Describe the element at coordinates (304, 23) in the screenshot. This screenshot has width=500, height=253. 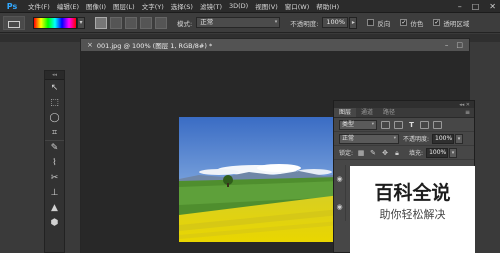
I see `opacity-label: 不透明度:` at that location.